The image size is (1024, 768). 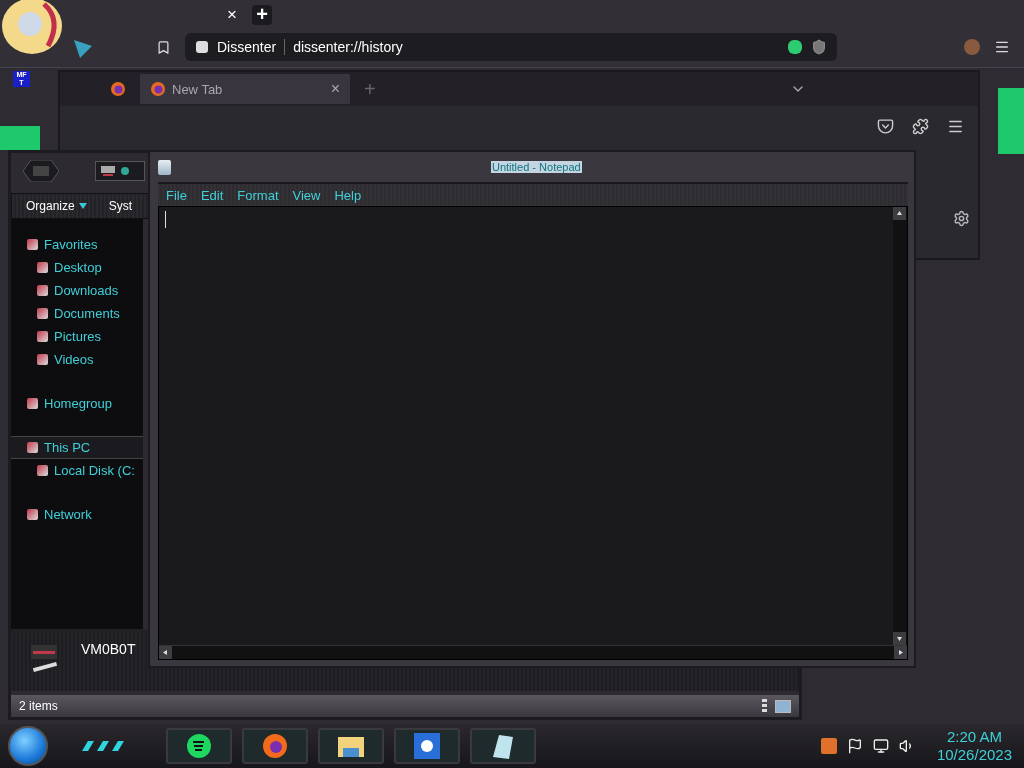 What do you see at coordinates (885, 126) in the screenshot?
I see `pocket-icon` at bounding box center [885, 126].